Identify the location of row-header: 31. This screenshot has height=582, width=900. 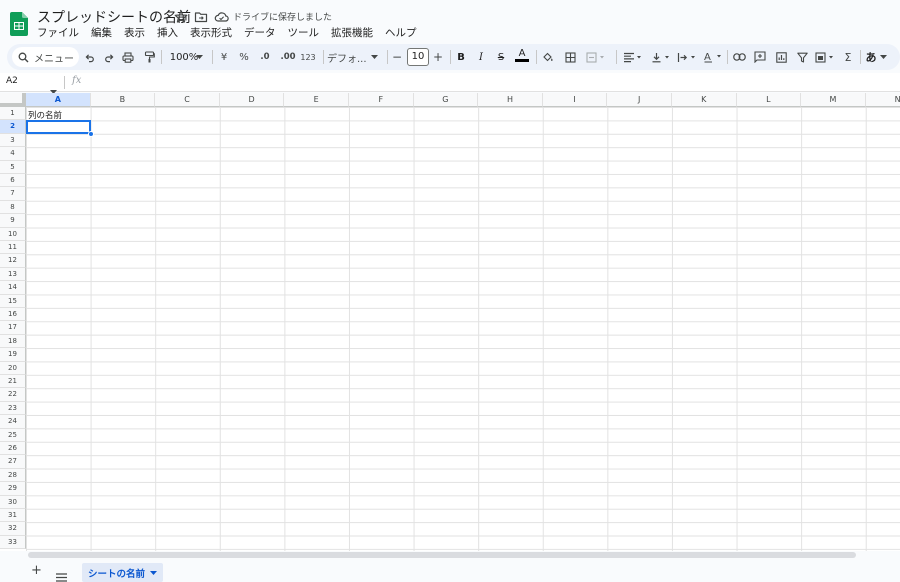
(13, 516).